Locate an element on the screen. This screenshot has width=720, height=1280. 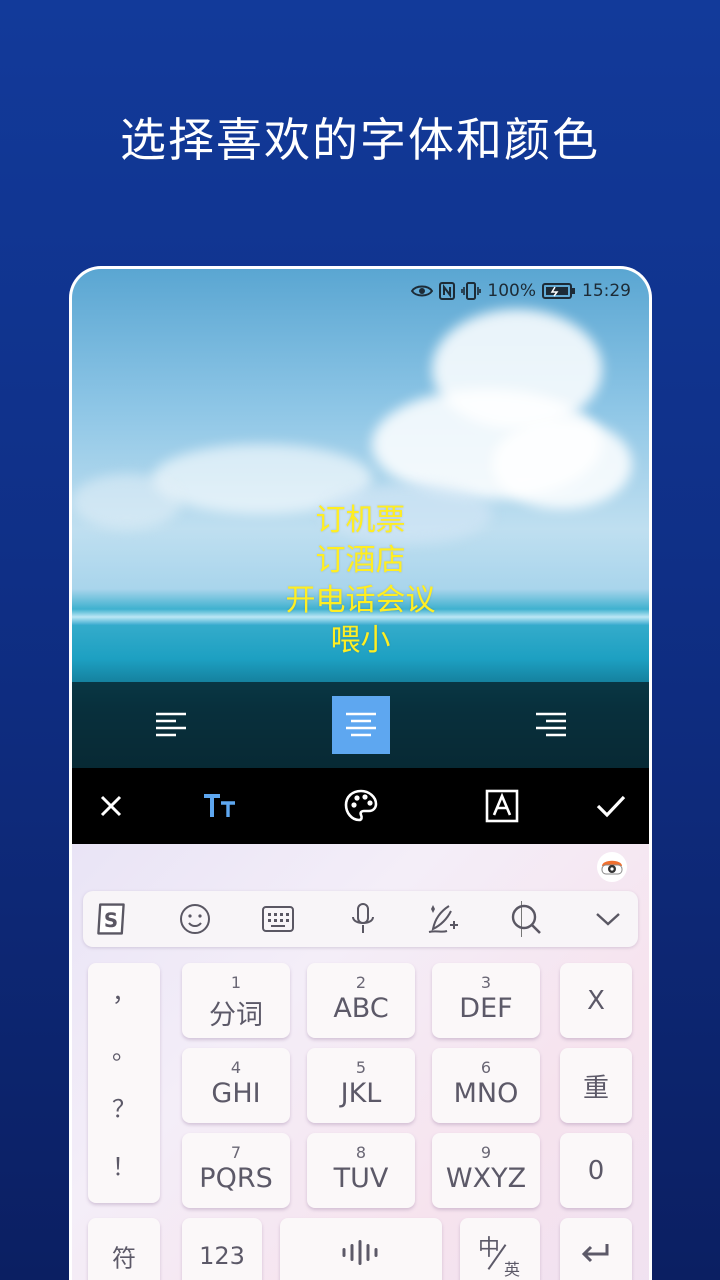
status-bar: 100% 15:29 is located at coordinates (521, 291).